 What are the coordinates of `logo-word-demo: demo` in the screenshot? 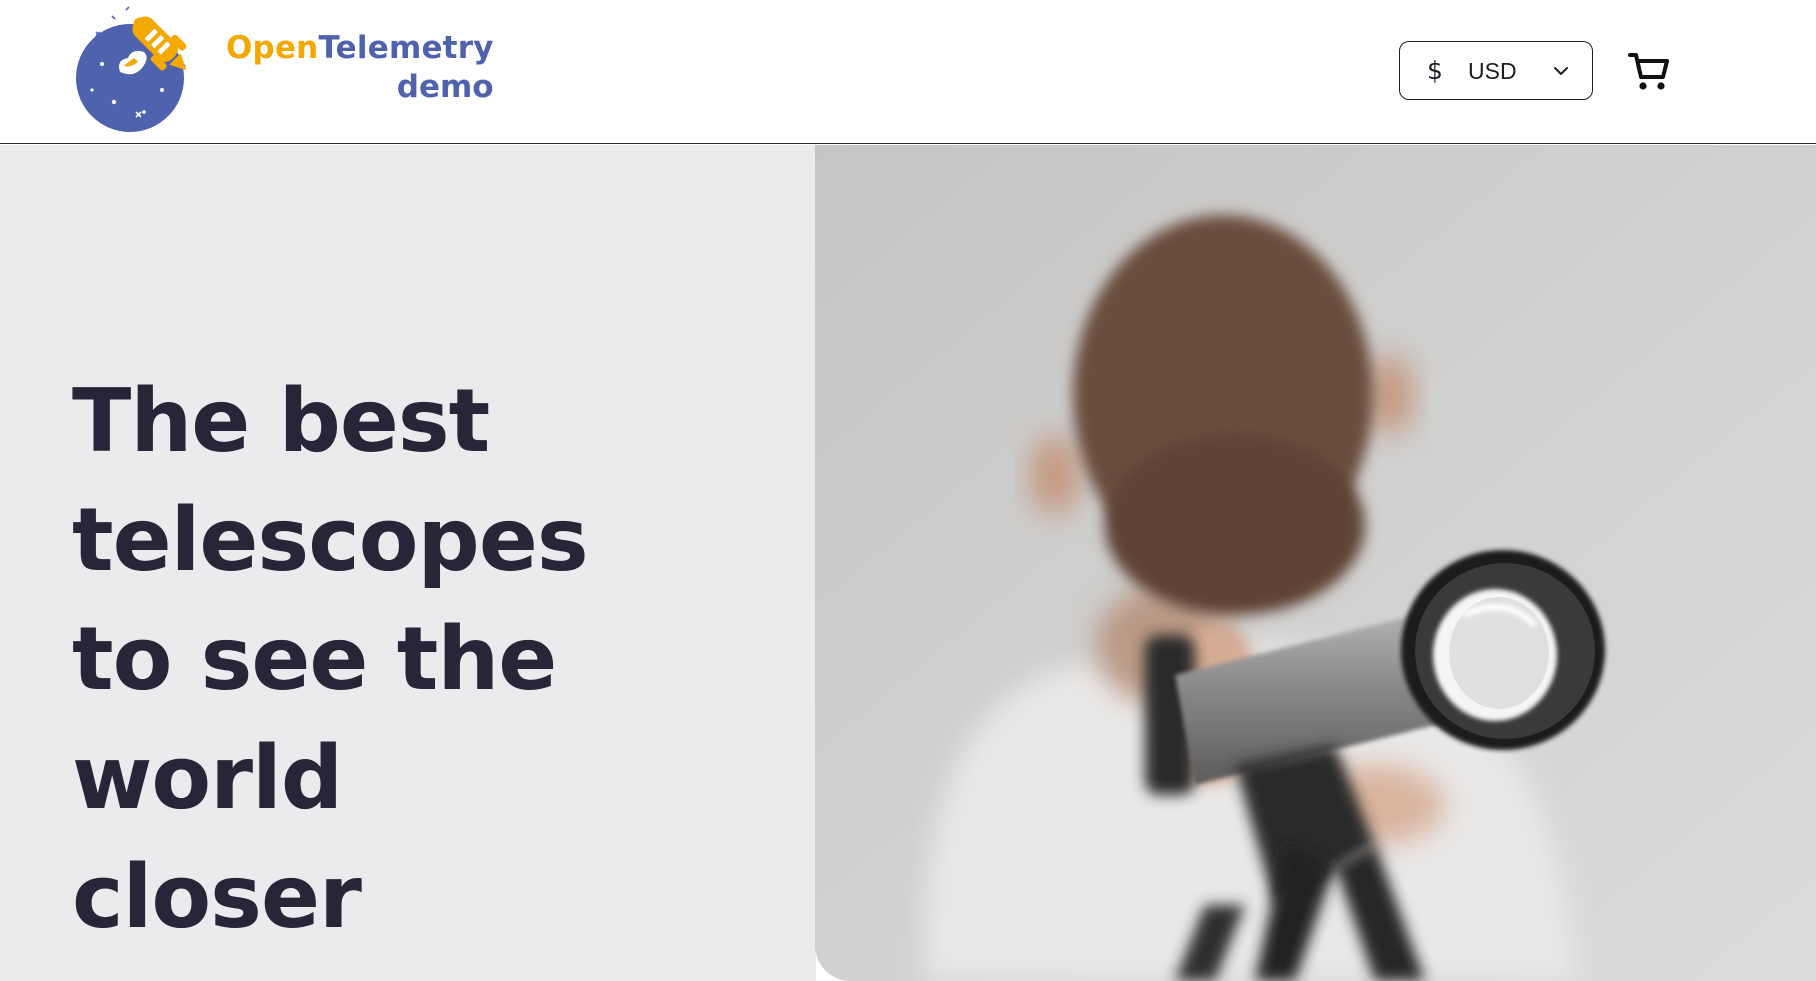 It's located at (445, 87).